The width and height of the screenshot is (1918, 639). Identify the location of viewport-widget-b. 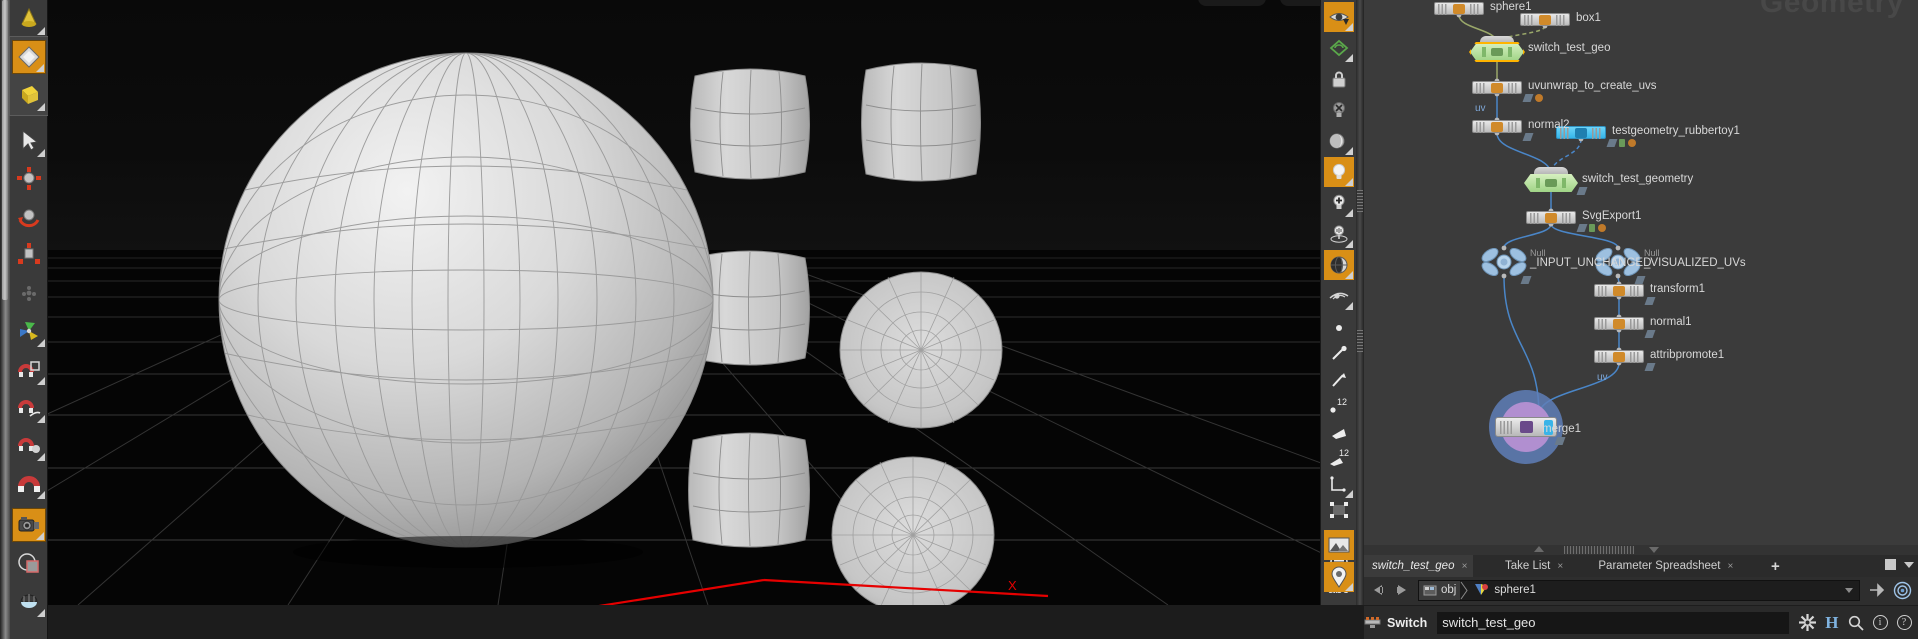
(1300, 3).